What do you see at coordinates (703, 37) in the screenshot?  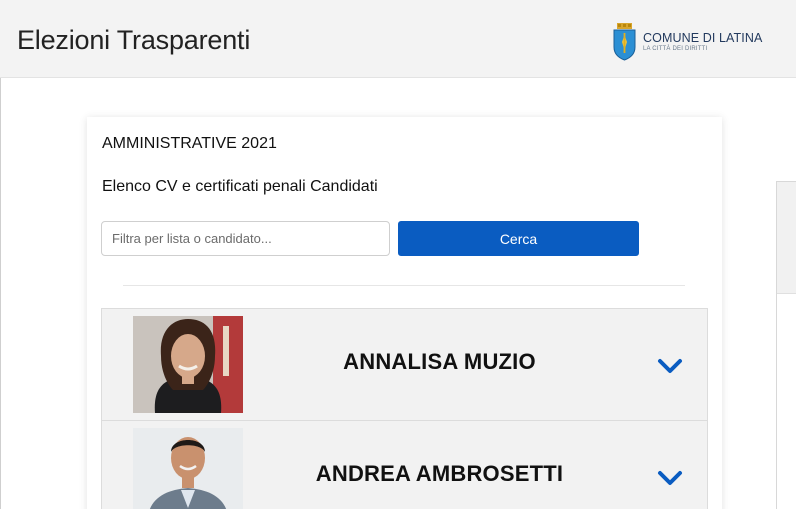 I see `brand-name: COMUNE DI LATINA` at bounding box center [703, 37].